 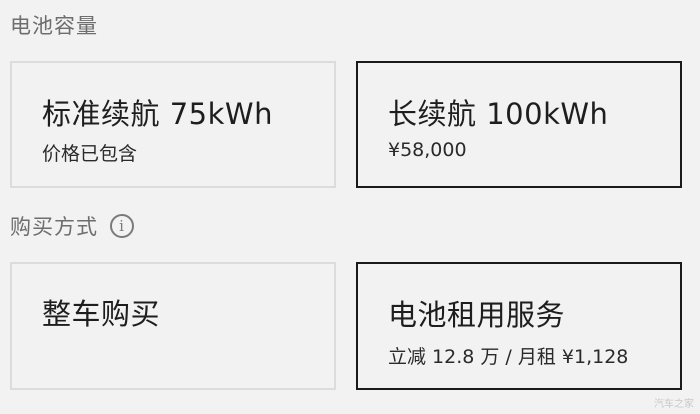 I want to click on purchase-option-battery-rental: 电池租用服务 立减 12.8 万 / 月租 ¥1,128, so click(x=519, y=326).